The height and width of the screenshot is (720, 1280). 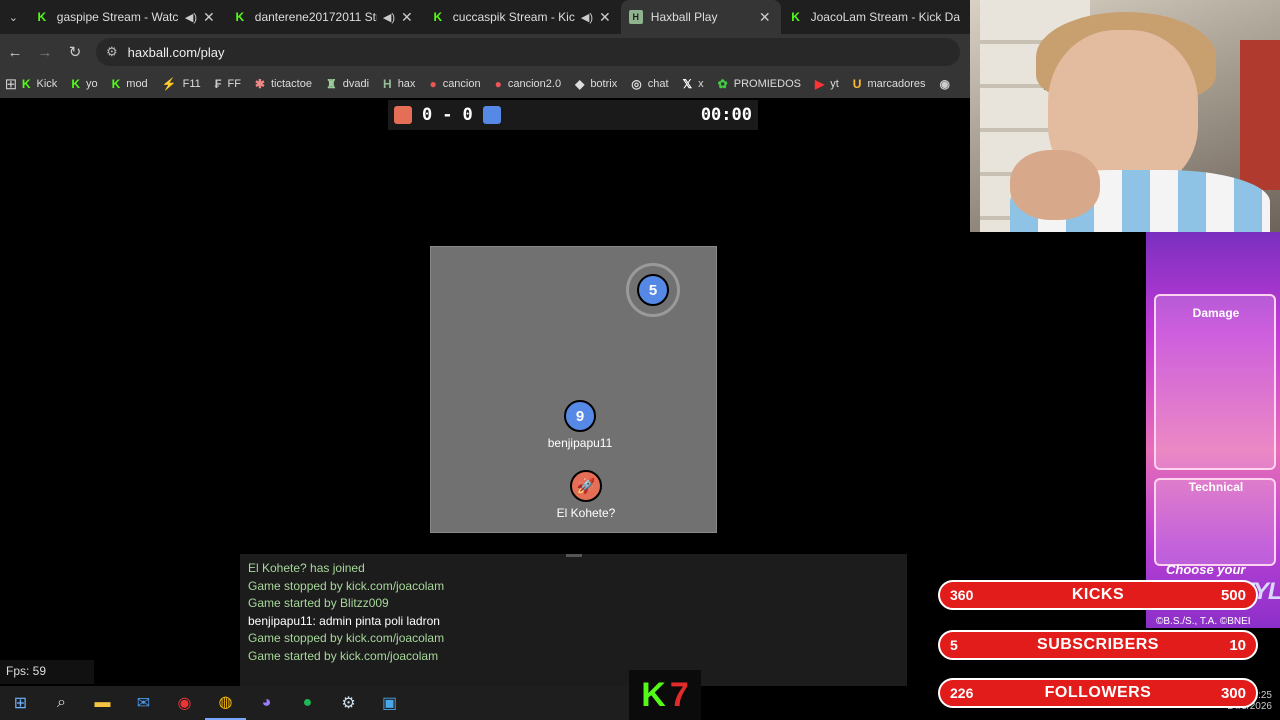 What do you see at coordinates (513, 17) in the screenshot?
I see `tab-title: cuccaspik Stream - Kick Da` at bounding box center [513, 17].